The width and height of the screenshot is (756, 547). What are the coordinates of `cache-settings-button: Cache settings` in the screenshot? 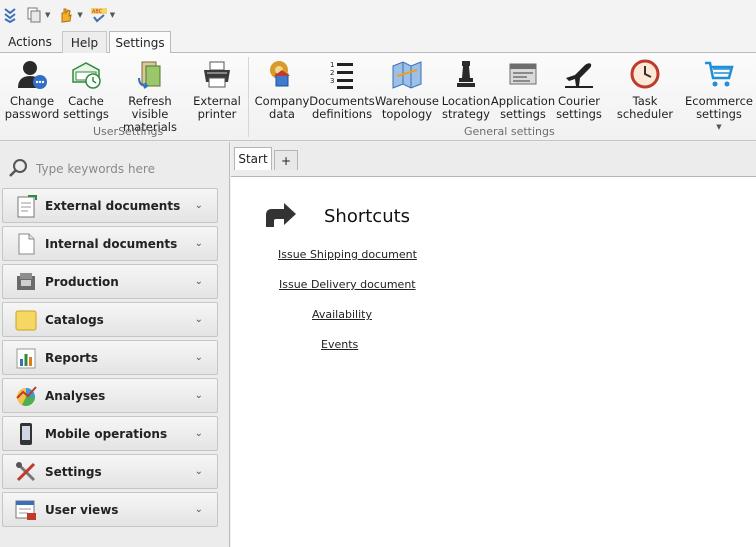 It's located at (86, 89).